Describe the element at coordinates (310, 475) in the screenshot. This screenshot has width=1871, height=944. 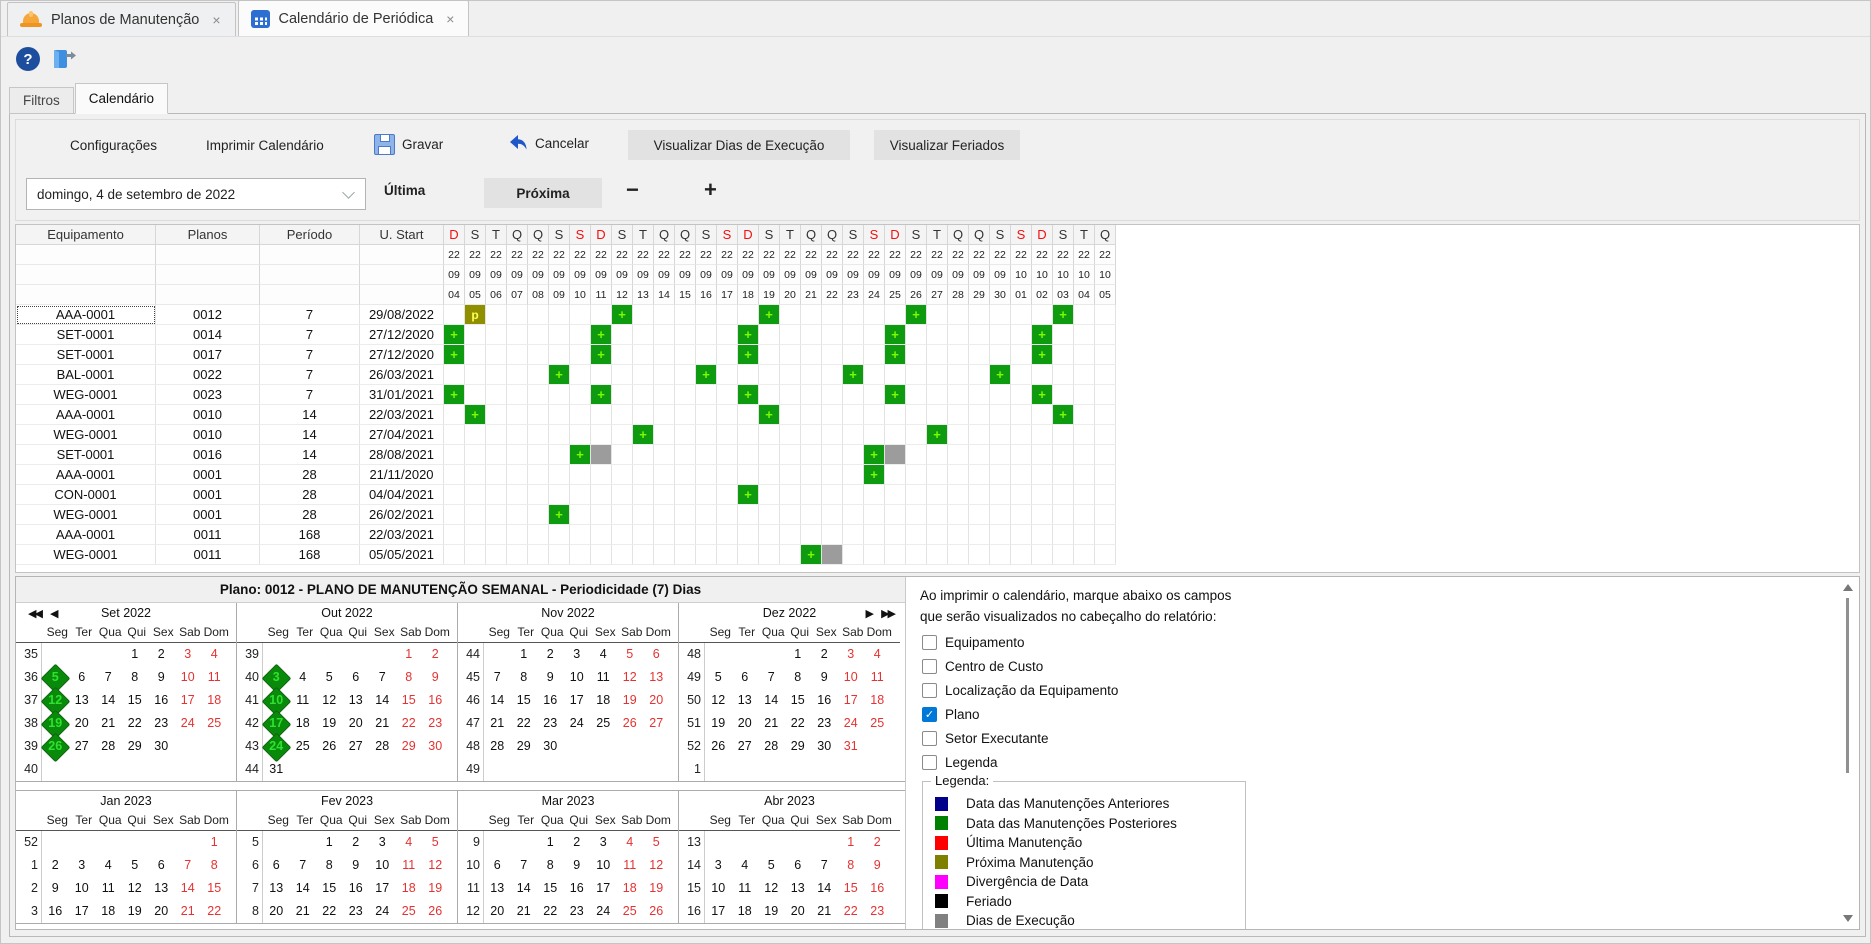
I see `row-cell: 28` at that location.